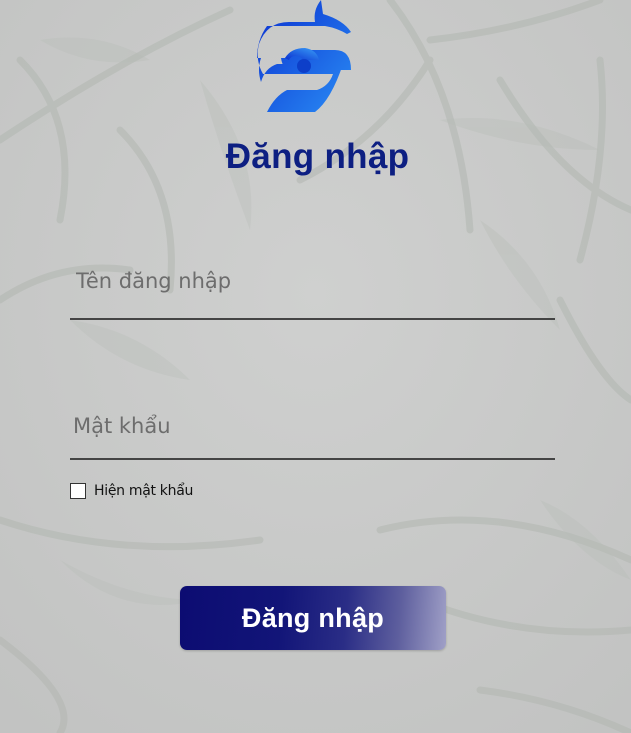 The height and width of the screenshot is (733, 631). I want to click on show-password-toggle: Hiện mật khẩu, so click(131, 491).